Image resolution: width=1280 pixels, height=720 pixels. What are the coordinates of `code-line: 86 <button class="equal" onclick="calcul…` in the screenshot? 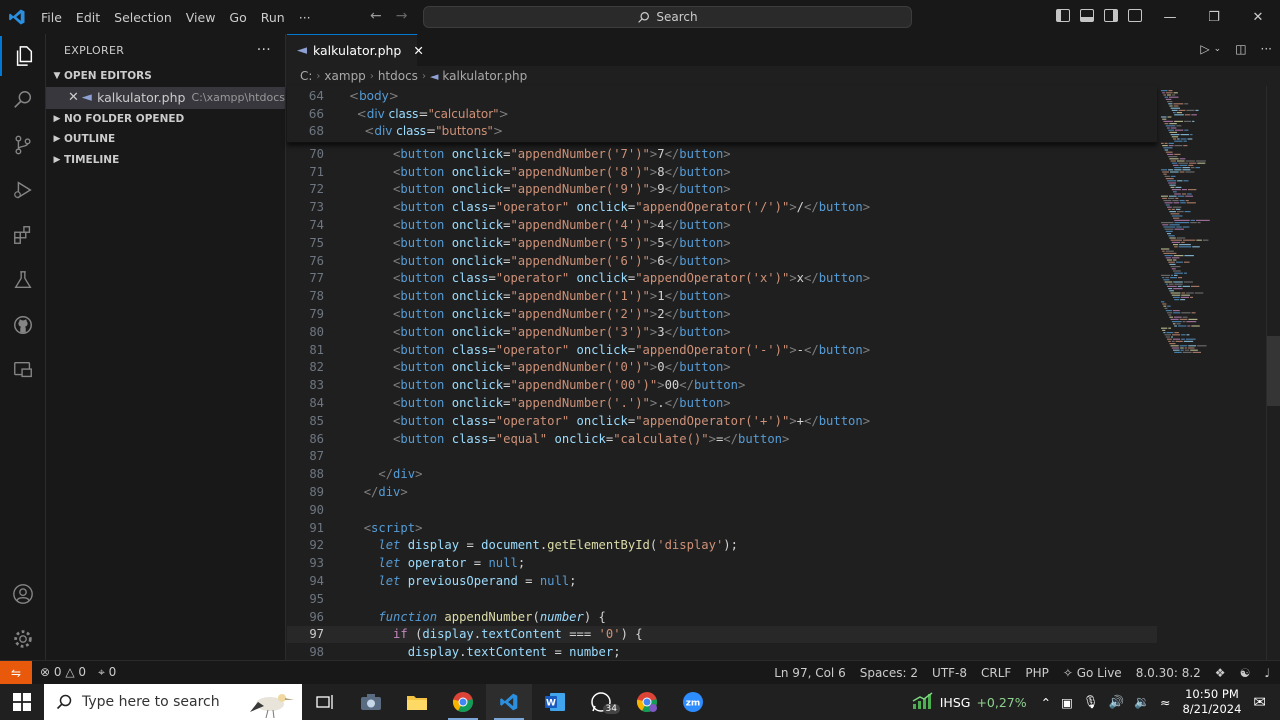 It's located at (722, 439).